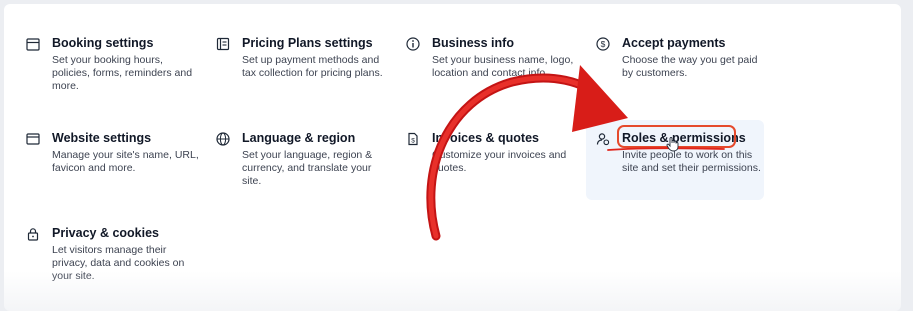 Image resolution: width=913 pixels, height=311 pixels. What do you see at coordinates (223, 139) in the screenshot?
I see `globe-icon` at bounding box center [223, 139].